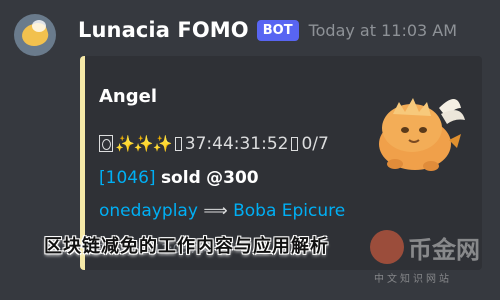 This screenshot has height=300, width=500. I want to click on embed-title: Angel, so click(128, 96).